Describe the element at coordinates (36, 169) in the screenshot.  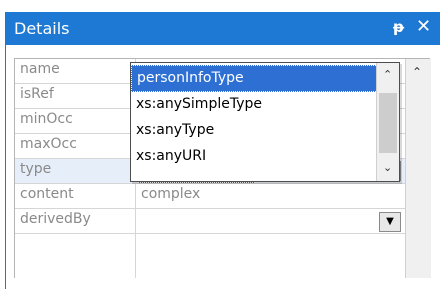
I see `property-label: type` at that location.